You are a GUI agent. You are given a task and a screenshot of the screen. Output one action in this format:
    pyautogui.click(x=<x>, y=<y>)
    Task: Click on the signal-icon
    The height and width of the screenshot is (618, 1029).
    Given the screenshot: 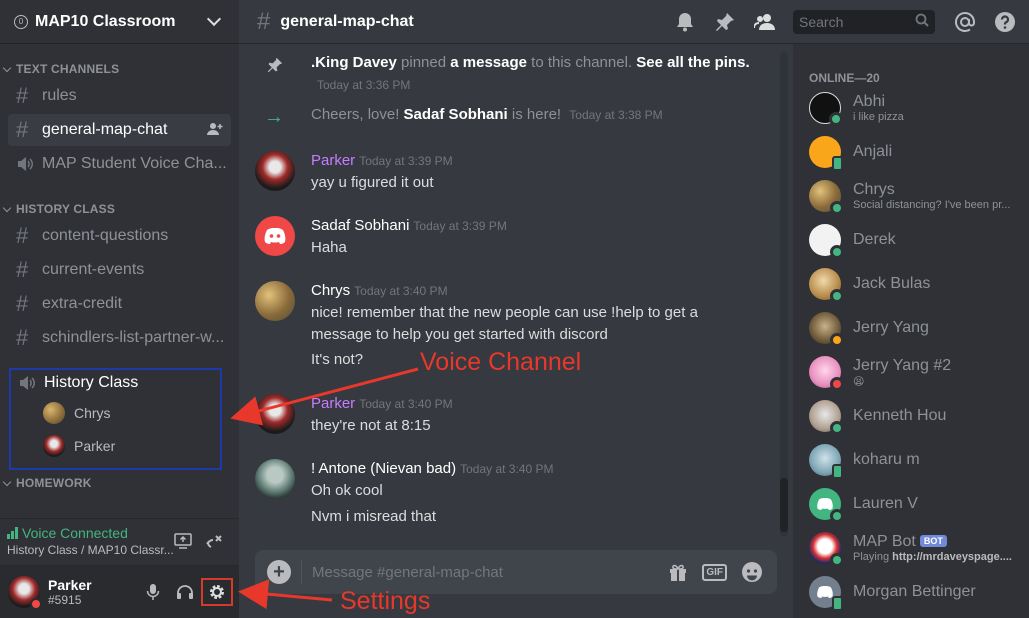 What is the action you would take?
    pyautogui.click(x=12, y=533)
    